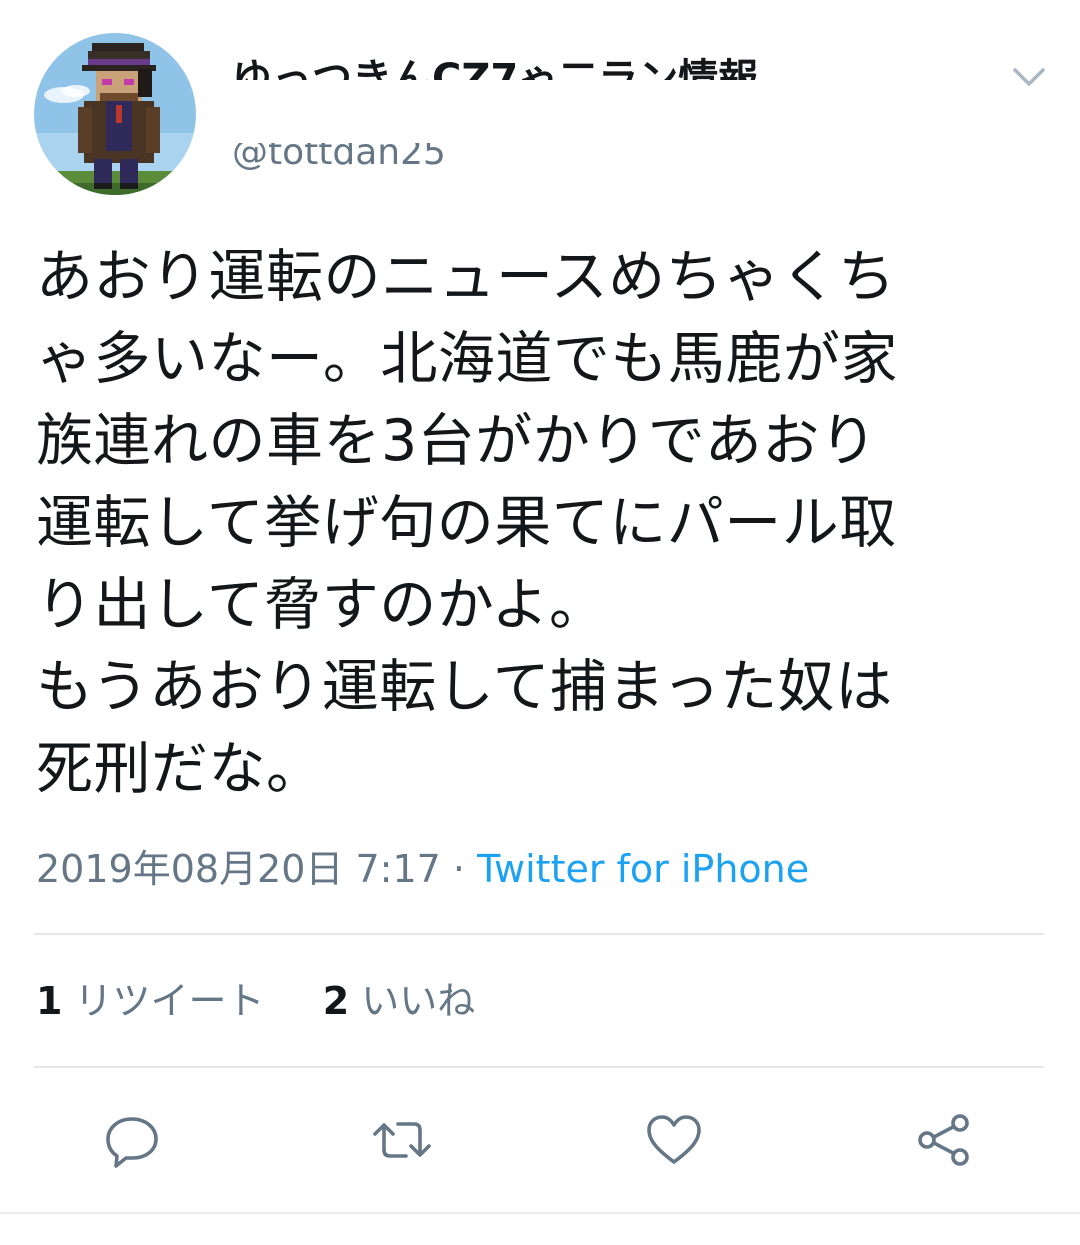  Describe the element at coordinates (540, 1213) in the screenshot. I see `bottom-divider` at that location.